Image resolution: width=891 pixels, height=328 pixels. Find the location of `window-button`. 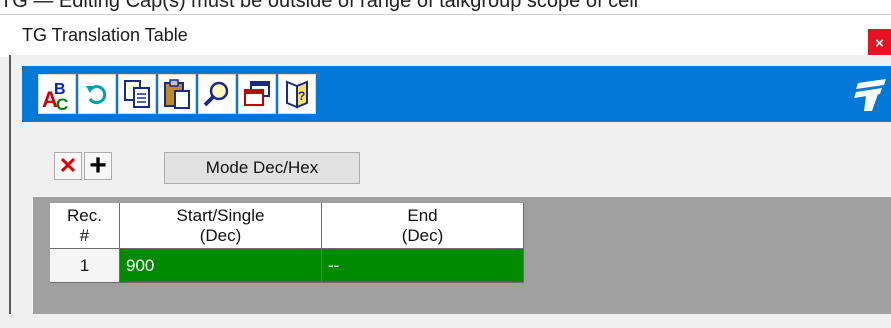

window-button is located at coordinates (257, 94).